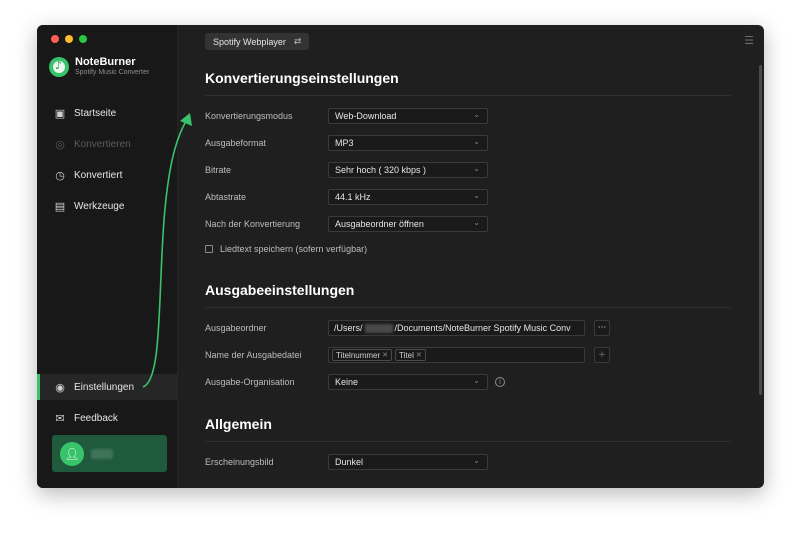 The height and width of the screenshot is (536, 800). Describe the element at coordinates (250, 382) in the screenshot. I see `label-output-organization: Ausgabe-Organisation` at that location.